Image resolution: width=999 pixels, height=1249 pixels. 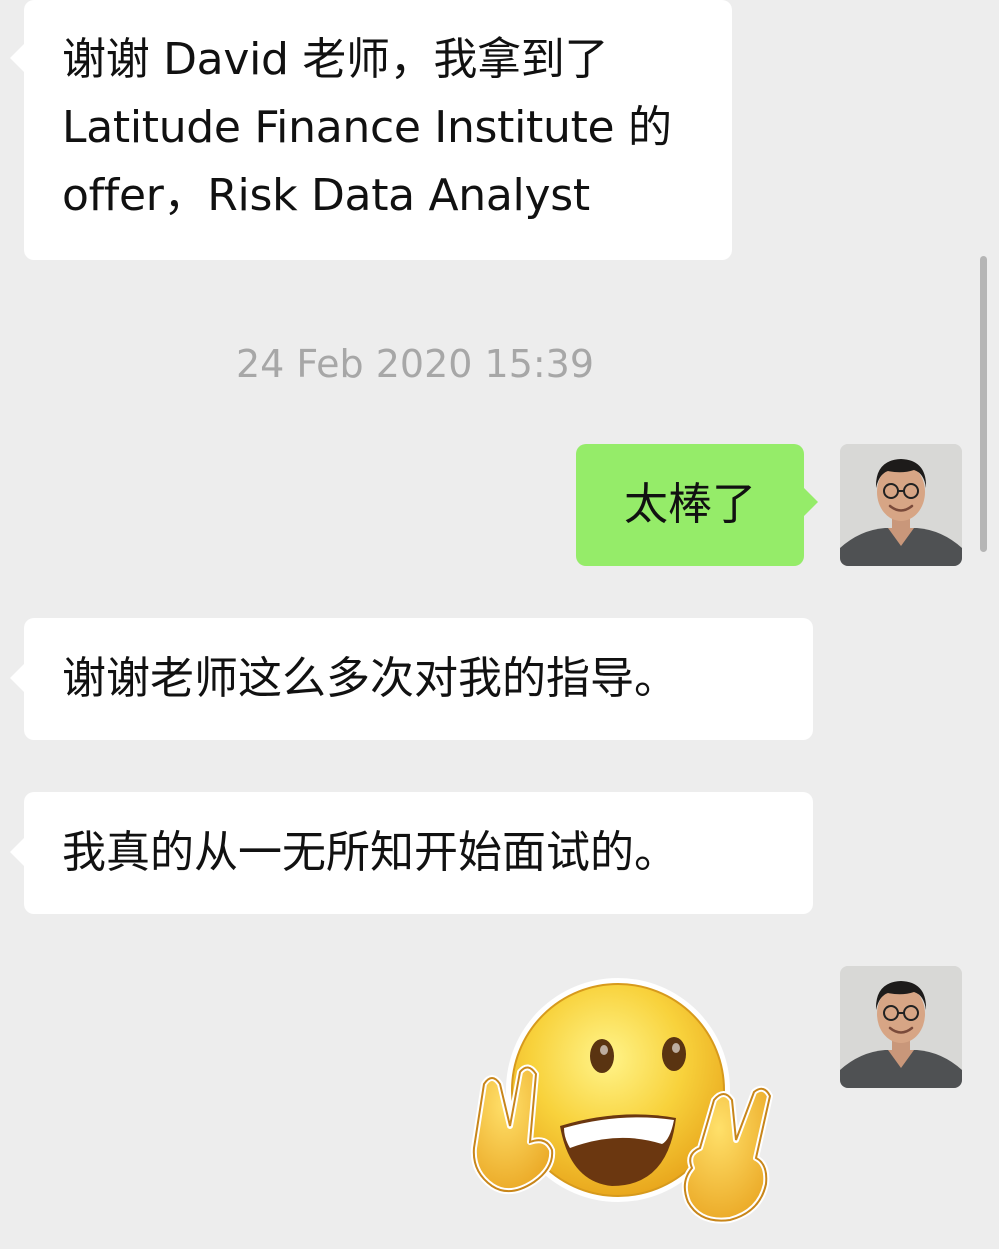 What do you see at coordinates (326, 195) in the screenshot?
I see `message-text-line: offer，Risk Data Analyst` at bounding box center [326, 195].